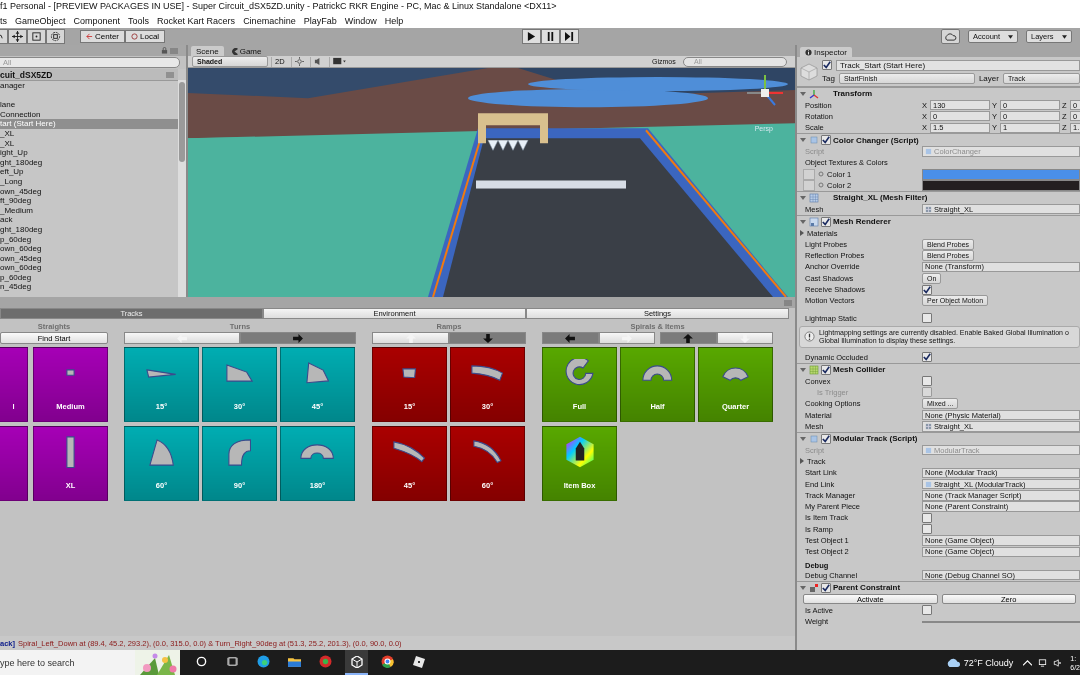 The image size is (1080, 675). I want to click on network-icon, so click(1043, 662).